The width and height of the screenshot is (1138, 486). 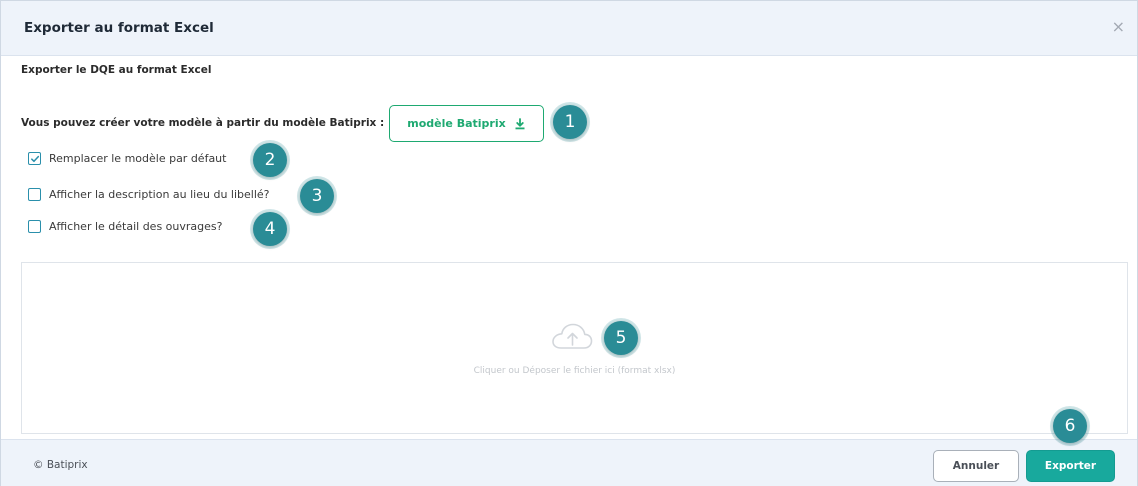 I want to click on footer-brand: © Batiprix, so click(x=60, y=465).